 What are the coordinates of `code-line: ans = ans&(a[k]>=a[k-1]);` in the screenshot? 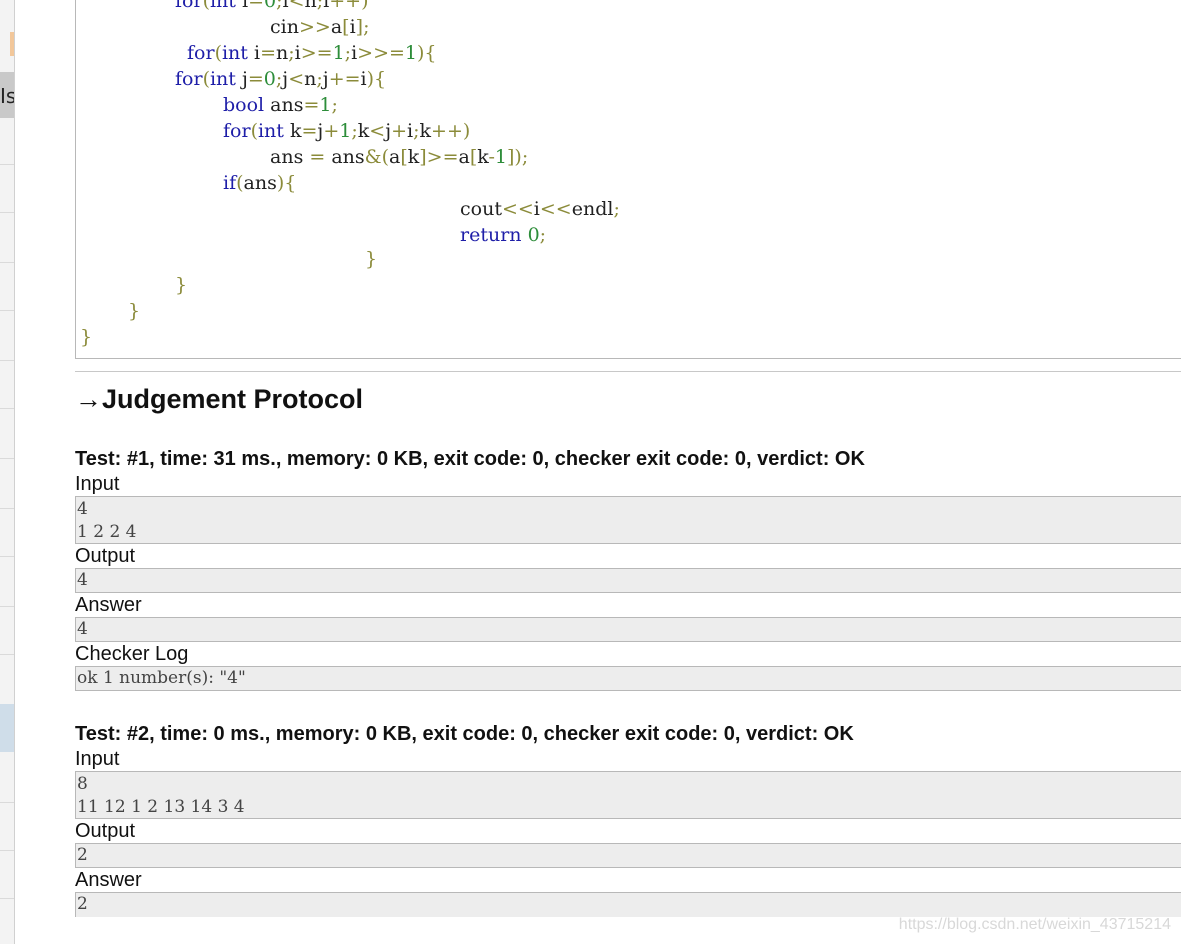 It's located at (399, 157).